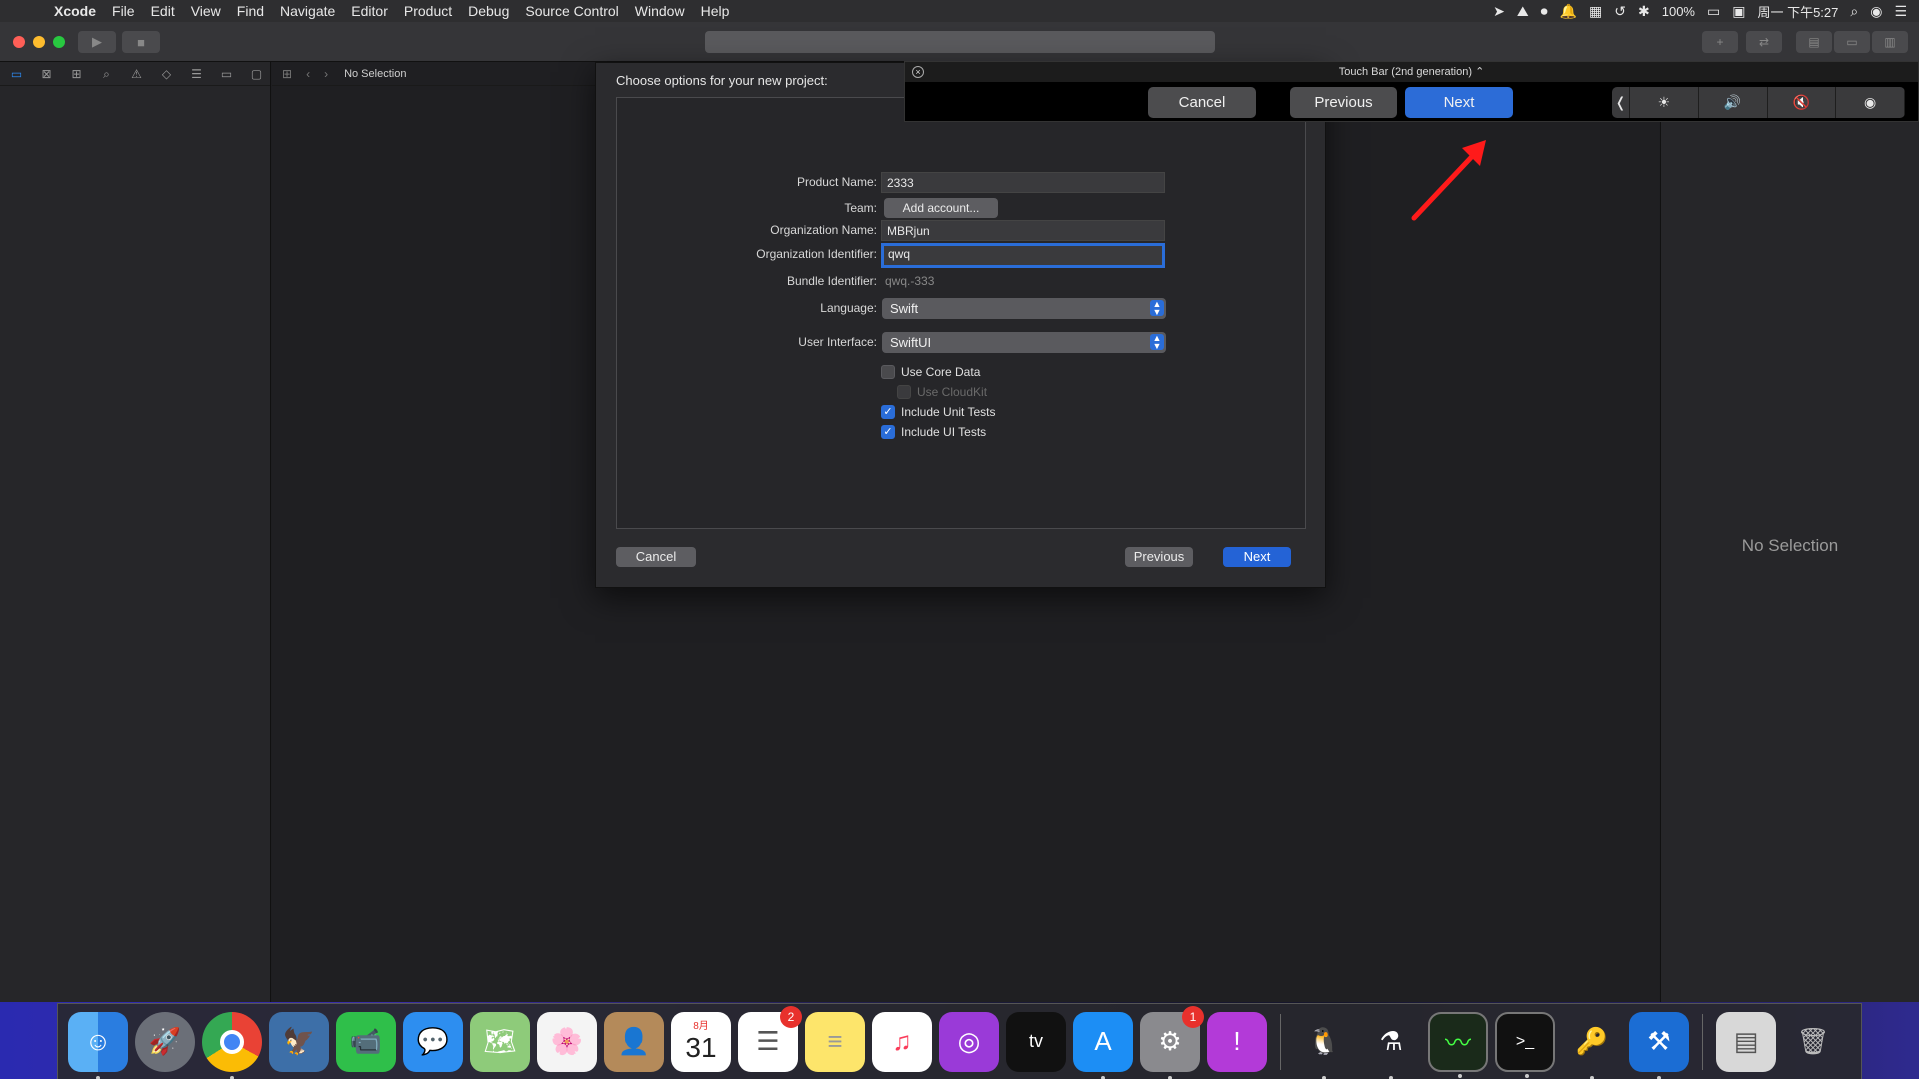 This screenshot has width=1919, height=1079. I want to click on reminders-icon: ☰ 2, so click(770, 1038).